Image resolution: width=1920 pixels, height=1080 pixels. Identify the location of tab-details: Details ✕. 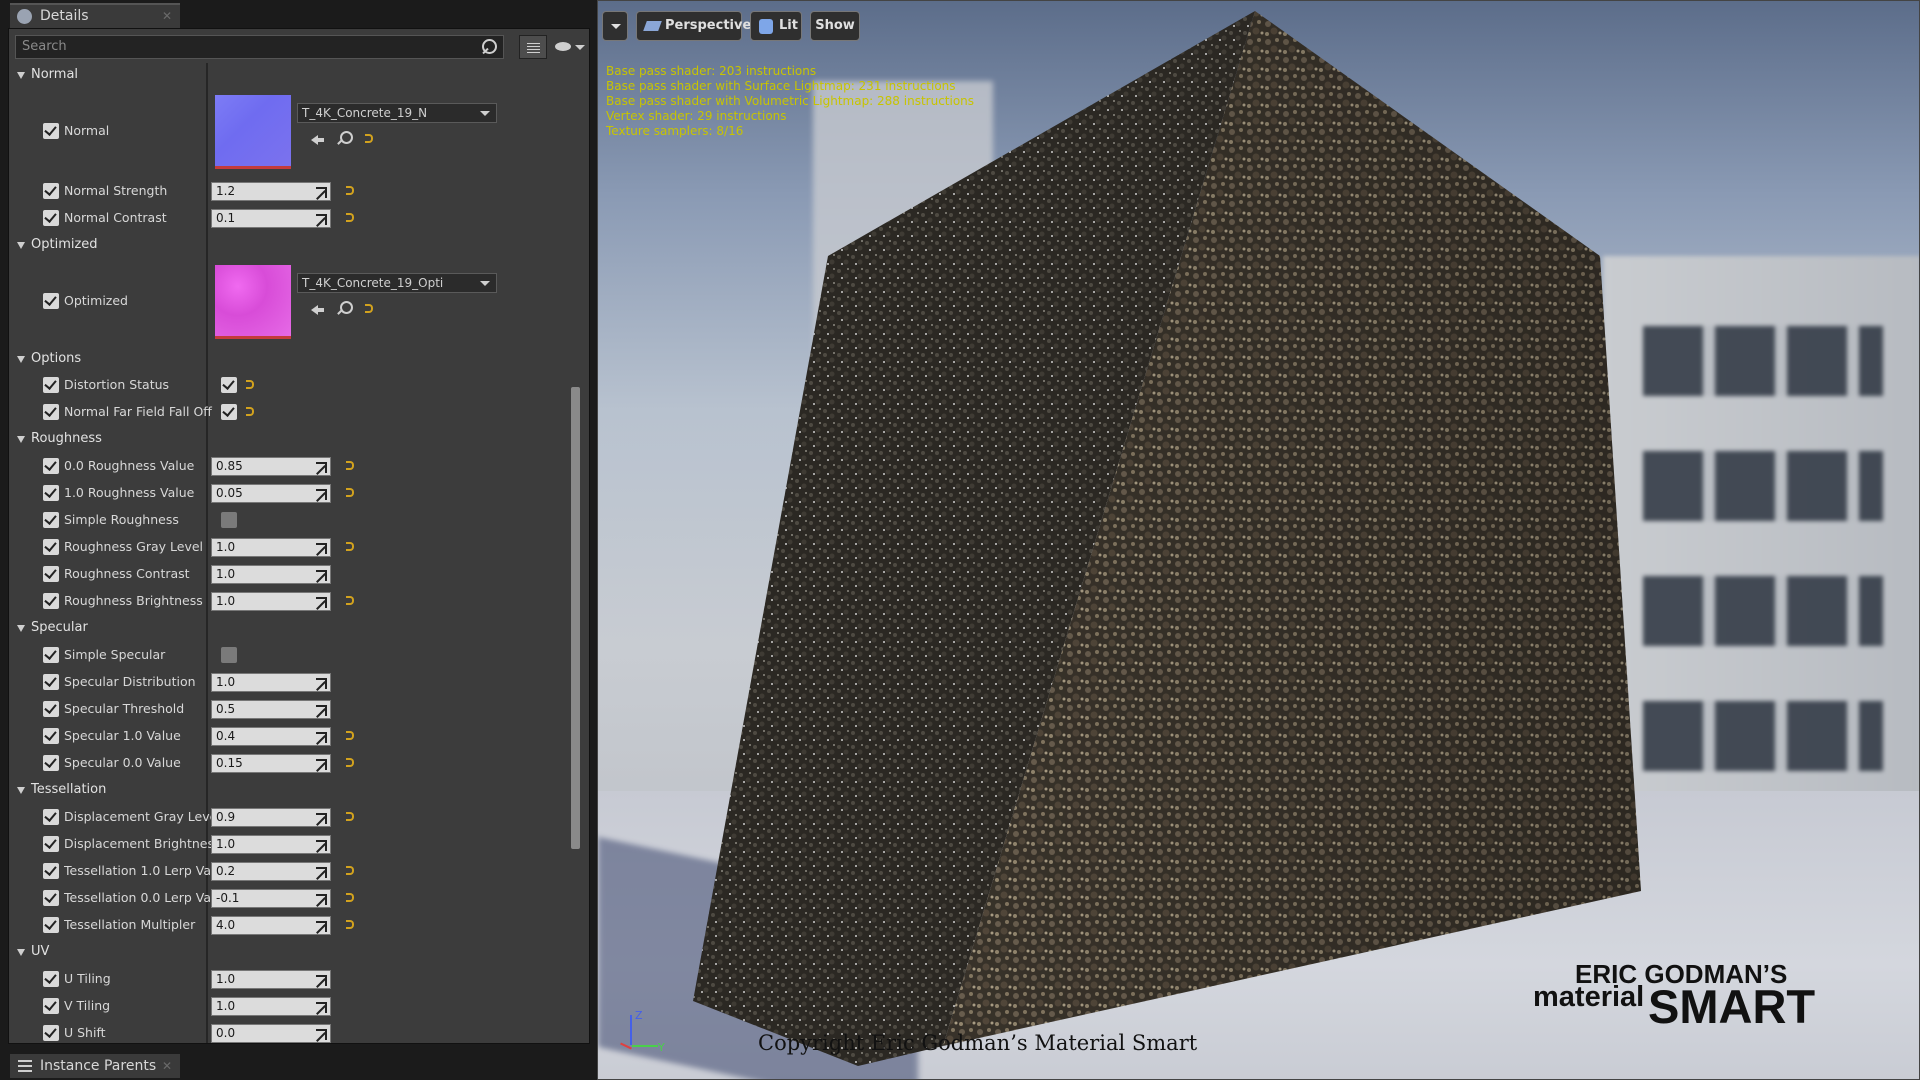
(95, 15).